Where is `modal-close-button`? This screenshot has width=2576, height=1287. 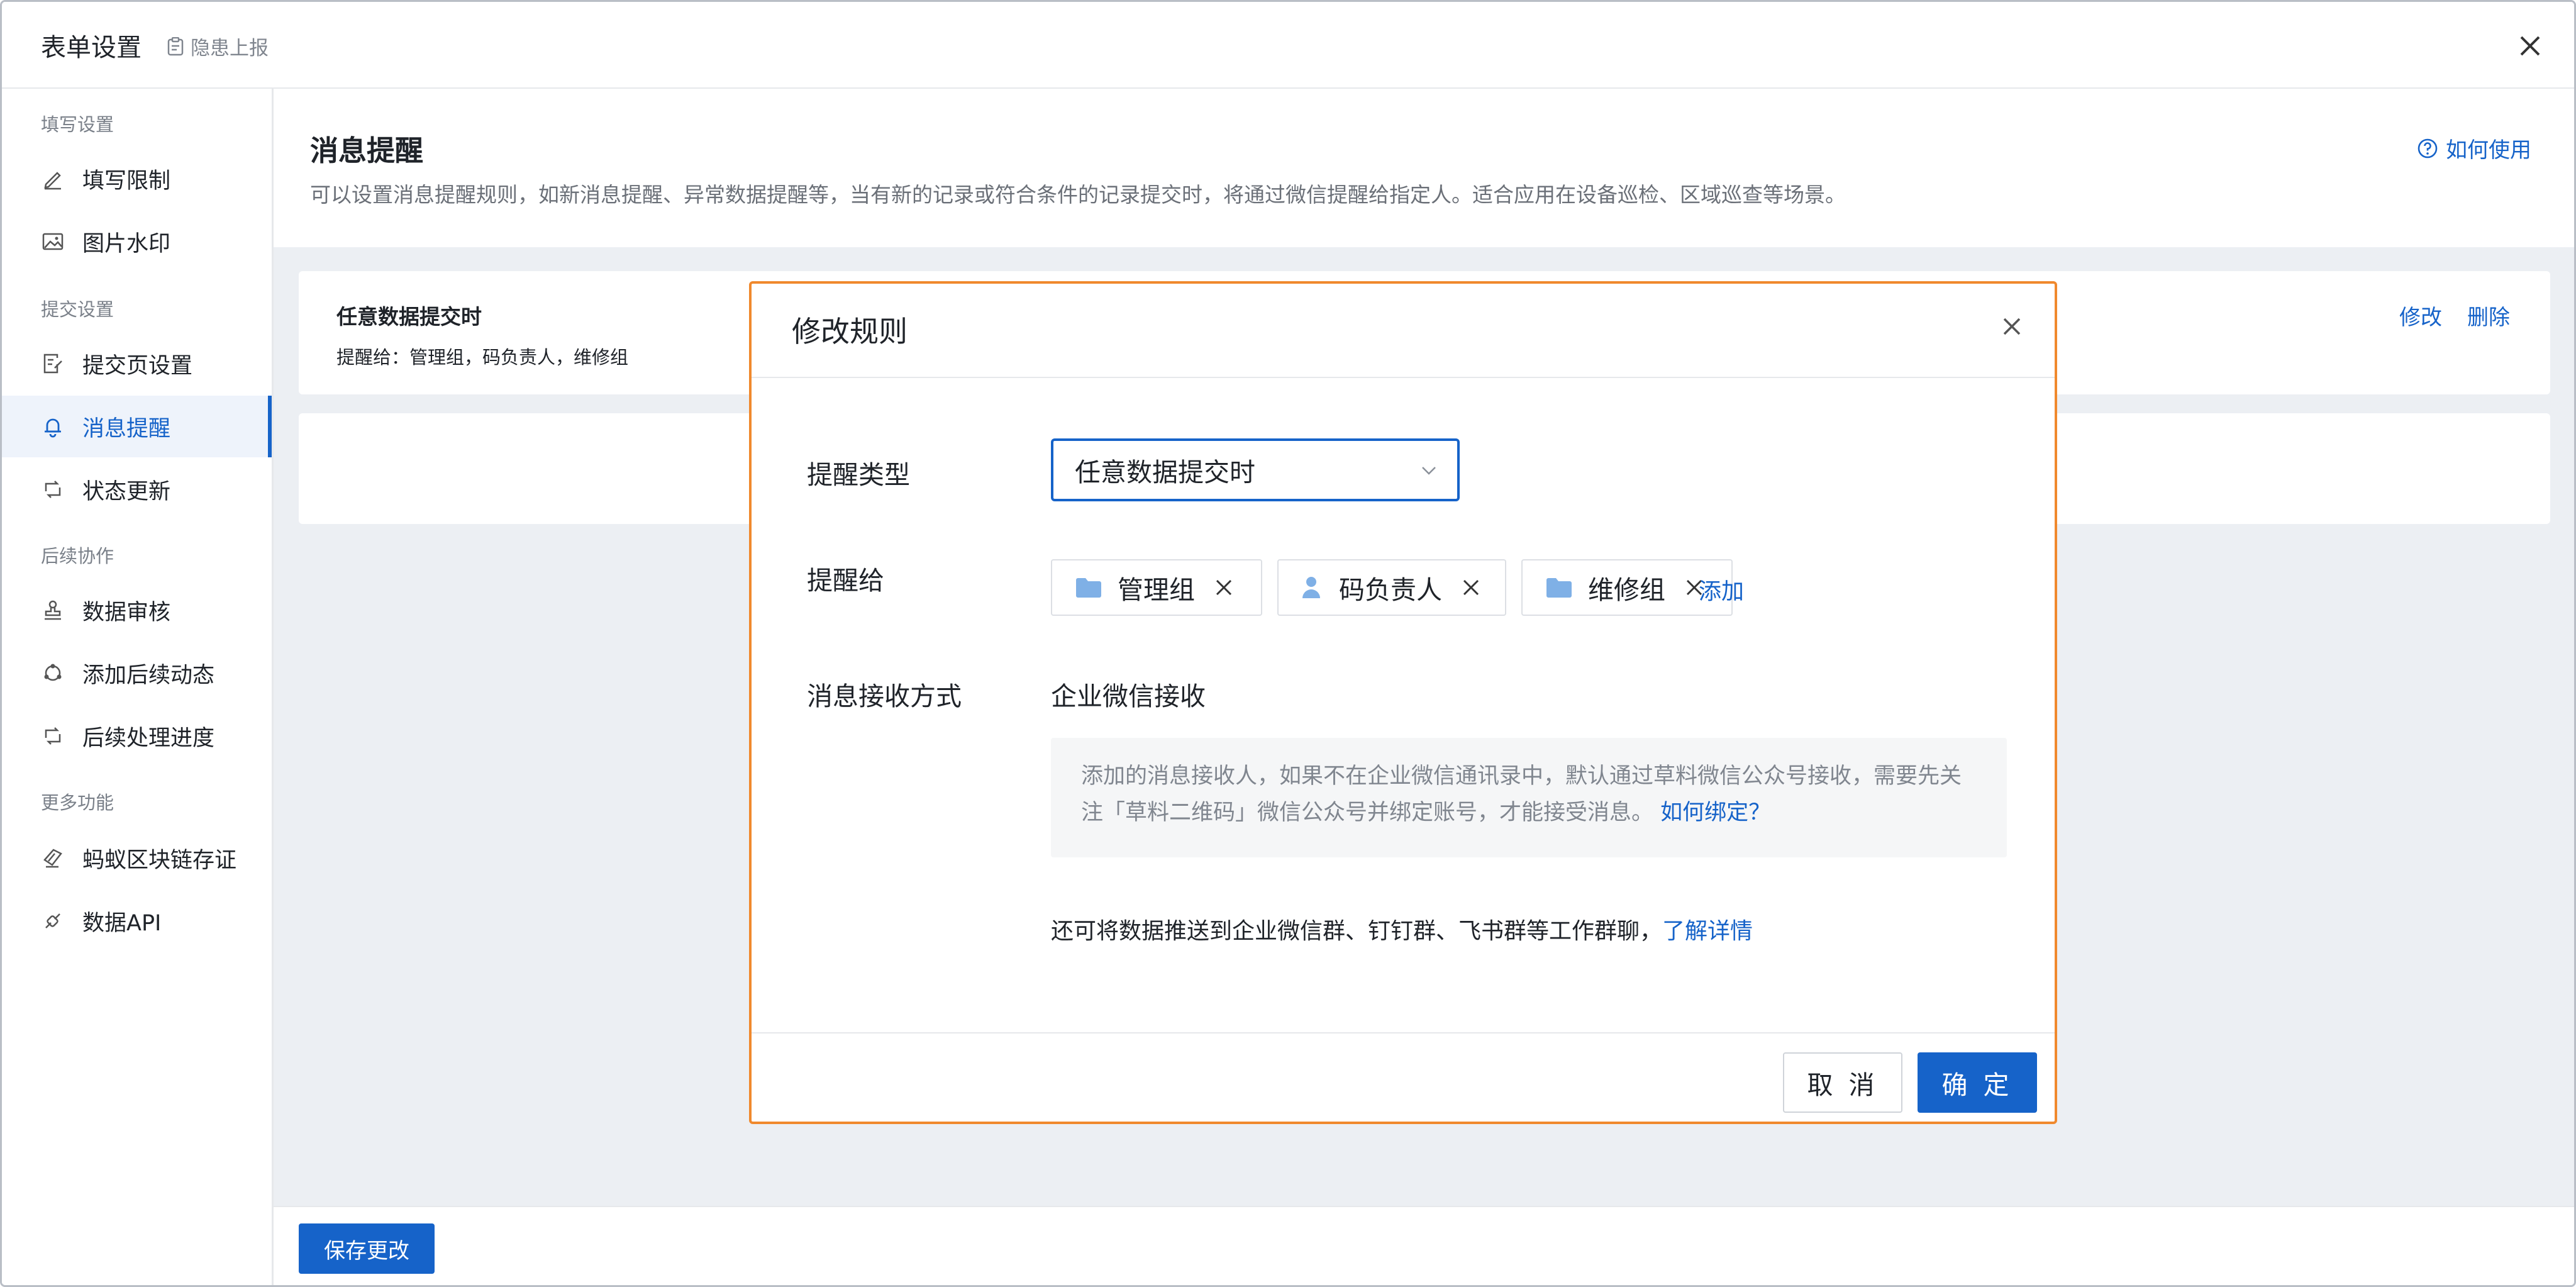 modal-close-button is located at coordinates (2012, 326).